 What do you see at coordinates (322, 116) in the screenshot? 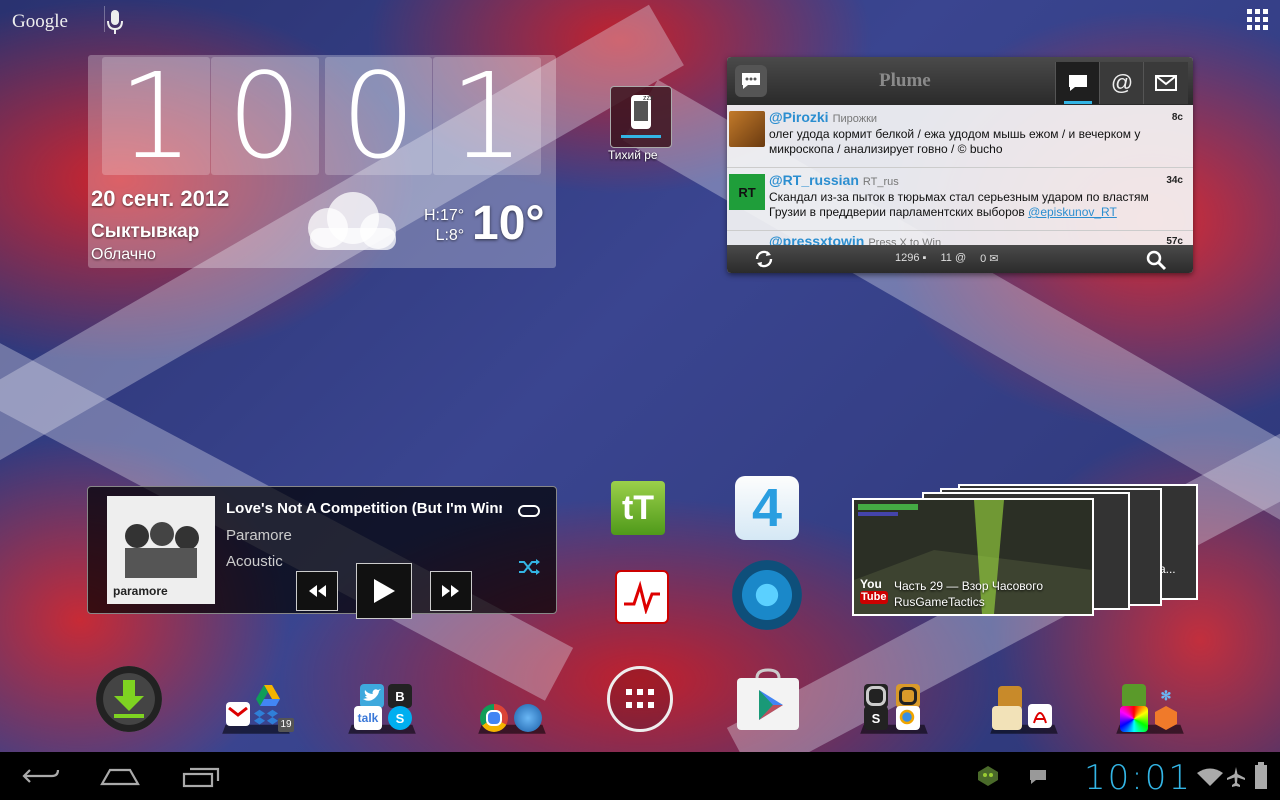
I see `clock-digits: 1 0 0 1` at bounding box center [322, 116].